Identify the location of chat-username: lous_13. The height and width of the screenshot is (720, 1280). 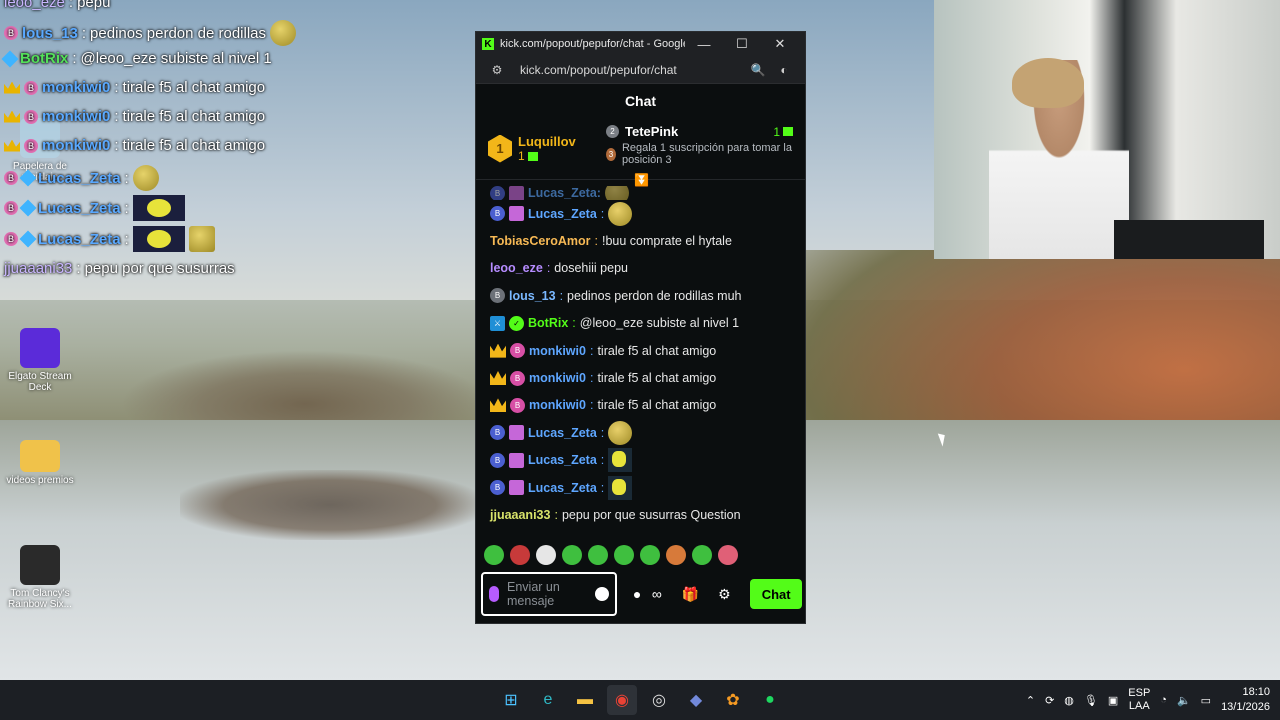
(532, 296).